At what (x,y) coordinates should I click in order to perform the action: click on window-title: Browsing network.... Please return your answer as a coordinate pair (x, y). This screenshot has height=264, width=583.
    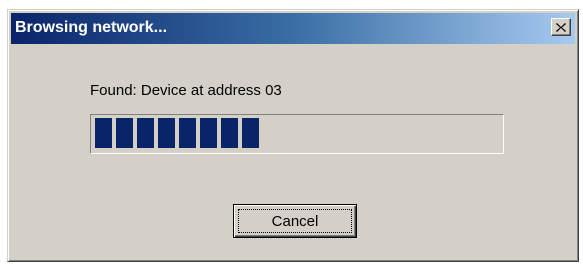
    Looking at the image, I should click on (91, 27).